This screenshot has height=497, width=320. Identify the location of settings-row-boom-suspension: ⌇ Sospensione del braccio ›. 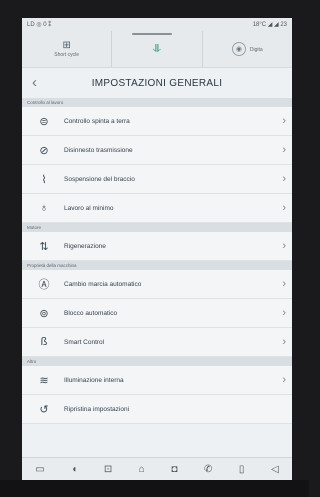
(157, 179).